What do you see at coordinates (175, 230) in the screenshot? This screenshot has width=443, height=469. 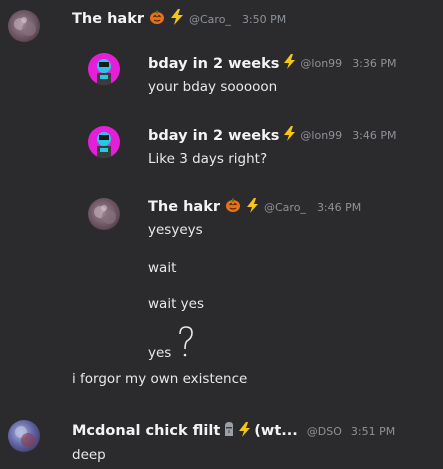 I see `message-line: yesyeys` at bounding box center [175, 230].